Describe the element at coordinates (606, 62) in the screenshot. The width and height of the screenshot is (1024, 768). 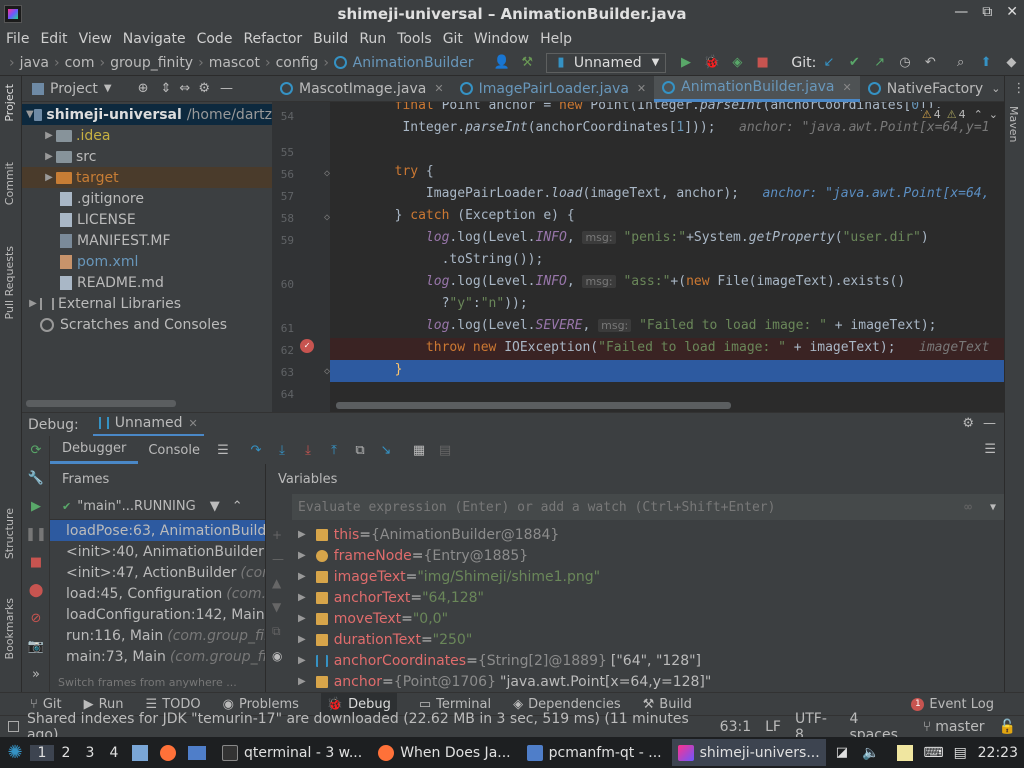
I see `run-config-selector: ▮ Unnamed ▼` at that location.